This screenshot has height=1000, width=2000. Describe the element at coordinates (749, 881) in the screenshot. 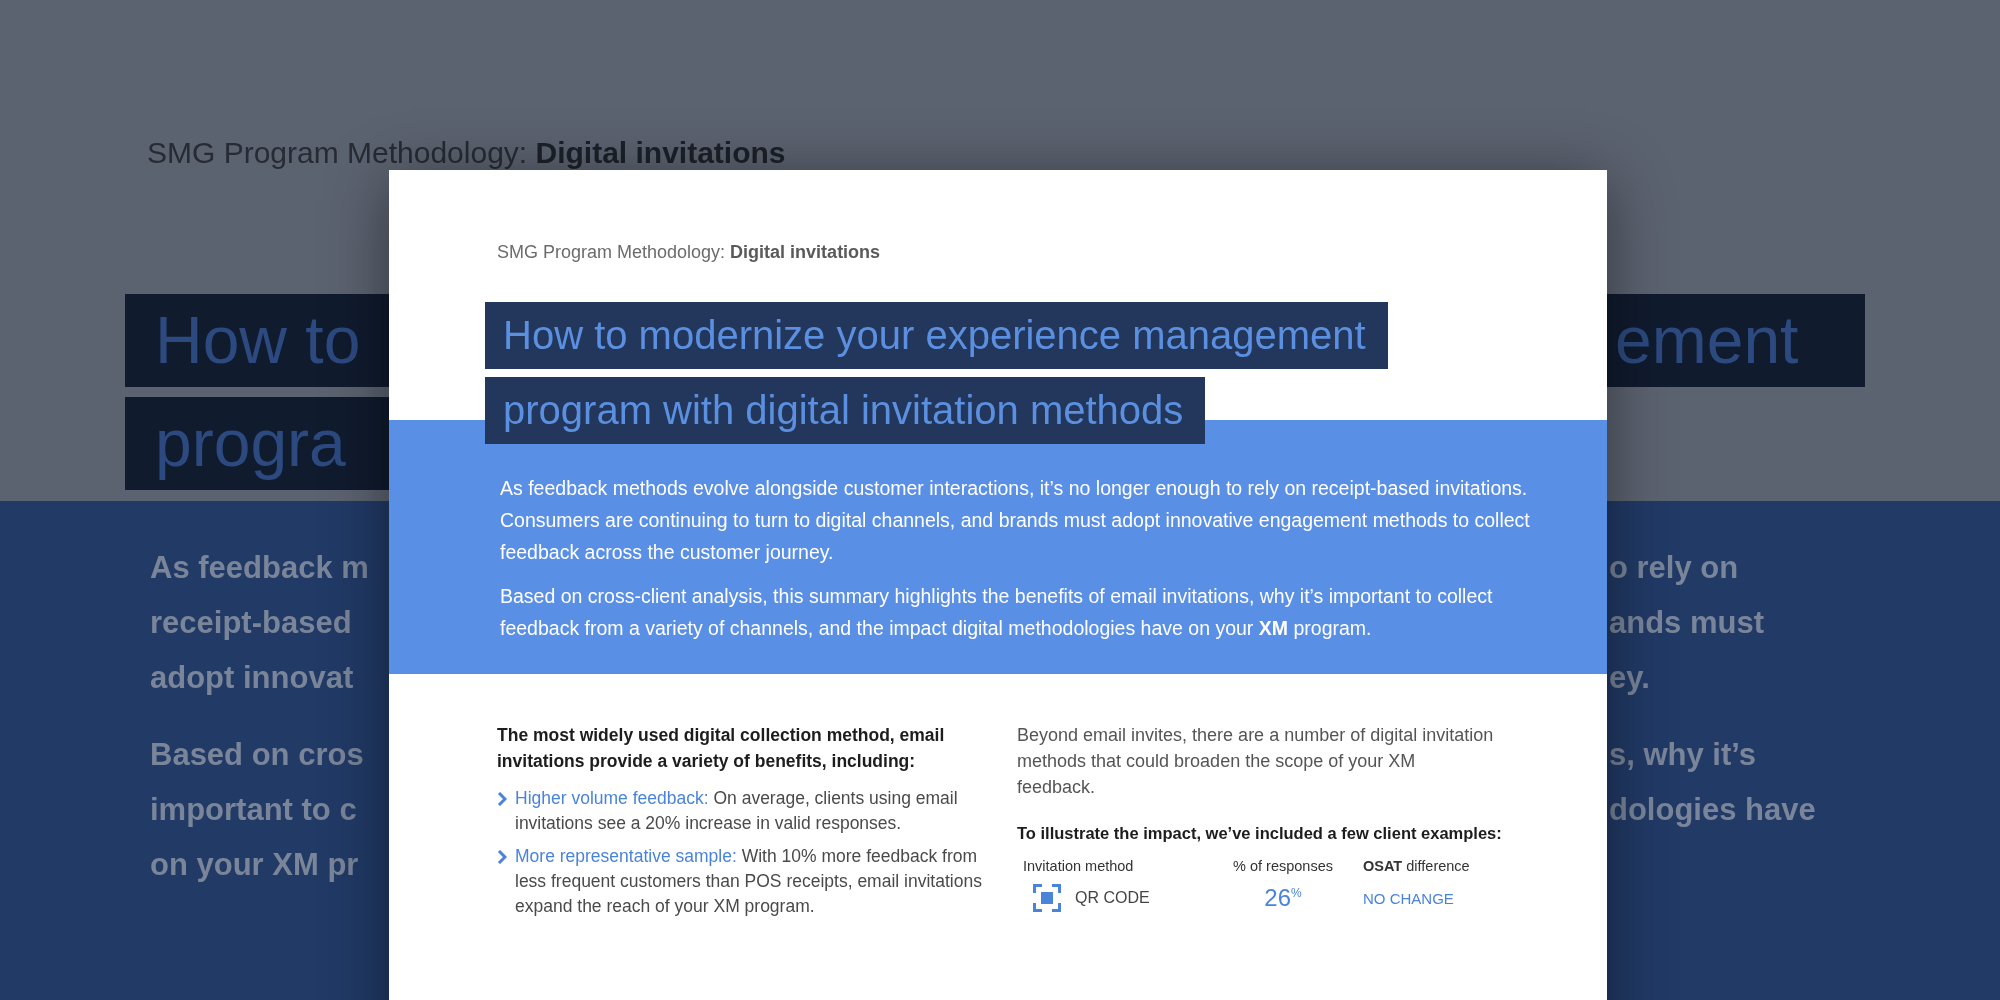

I see `bullet-text: More representative sample: With 10% more feedback from less frequent customers than POS receipts, email invitations expand the reach of your XM program.` at that location.